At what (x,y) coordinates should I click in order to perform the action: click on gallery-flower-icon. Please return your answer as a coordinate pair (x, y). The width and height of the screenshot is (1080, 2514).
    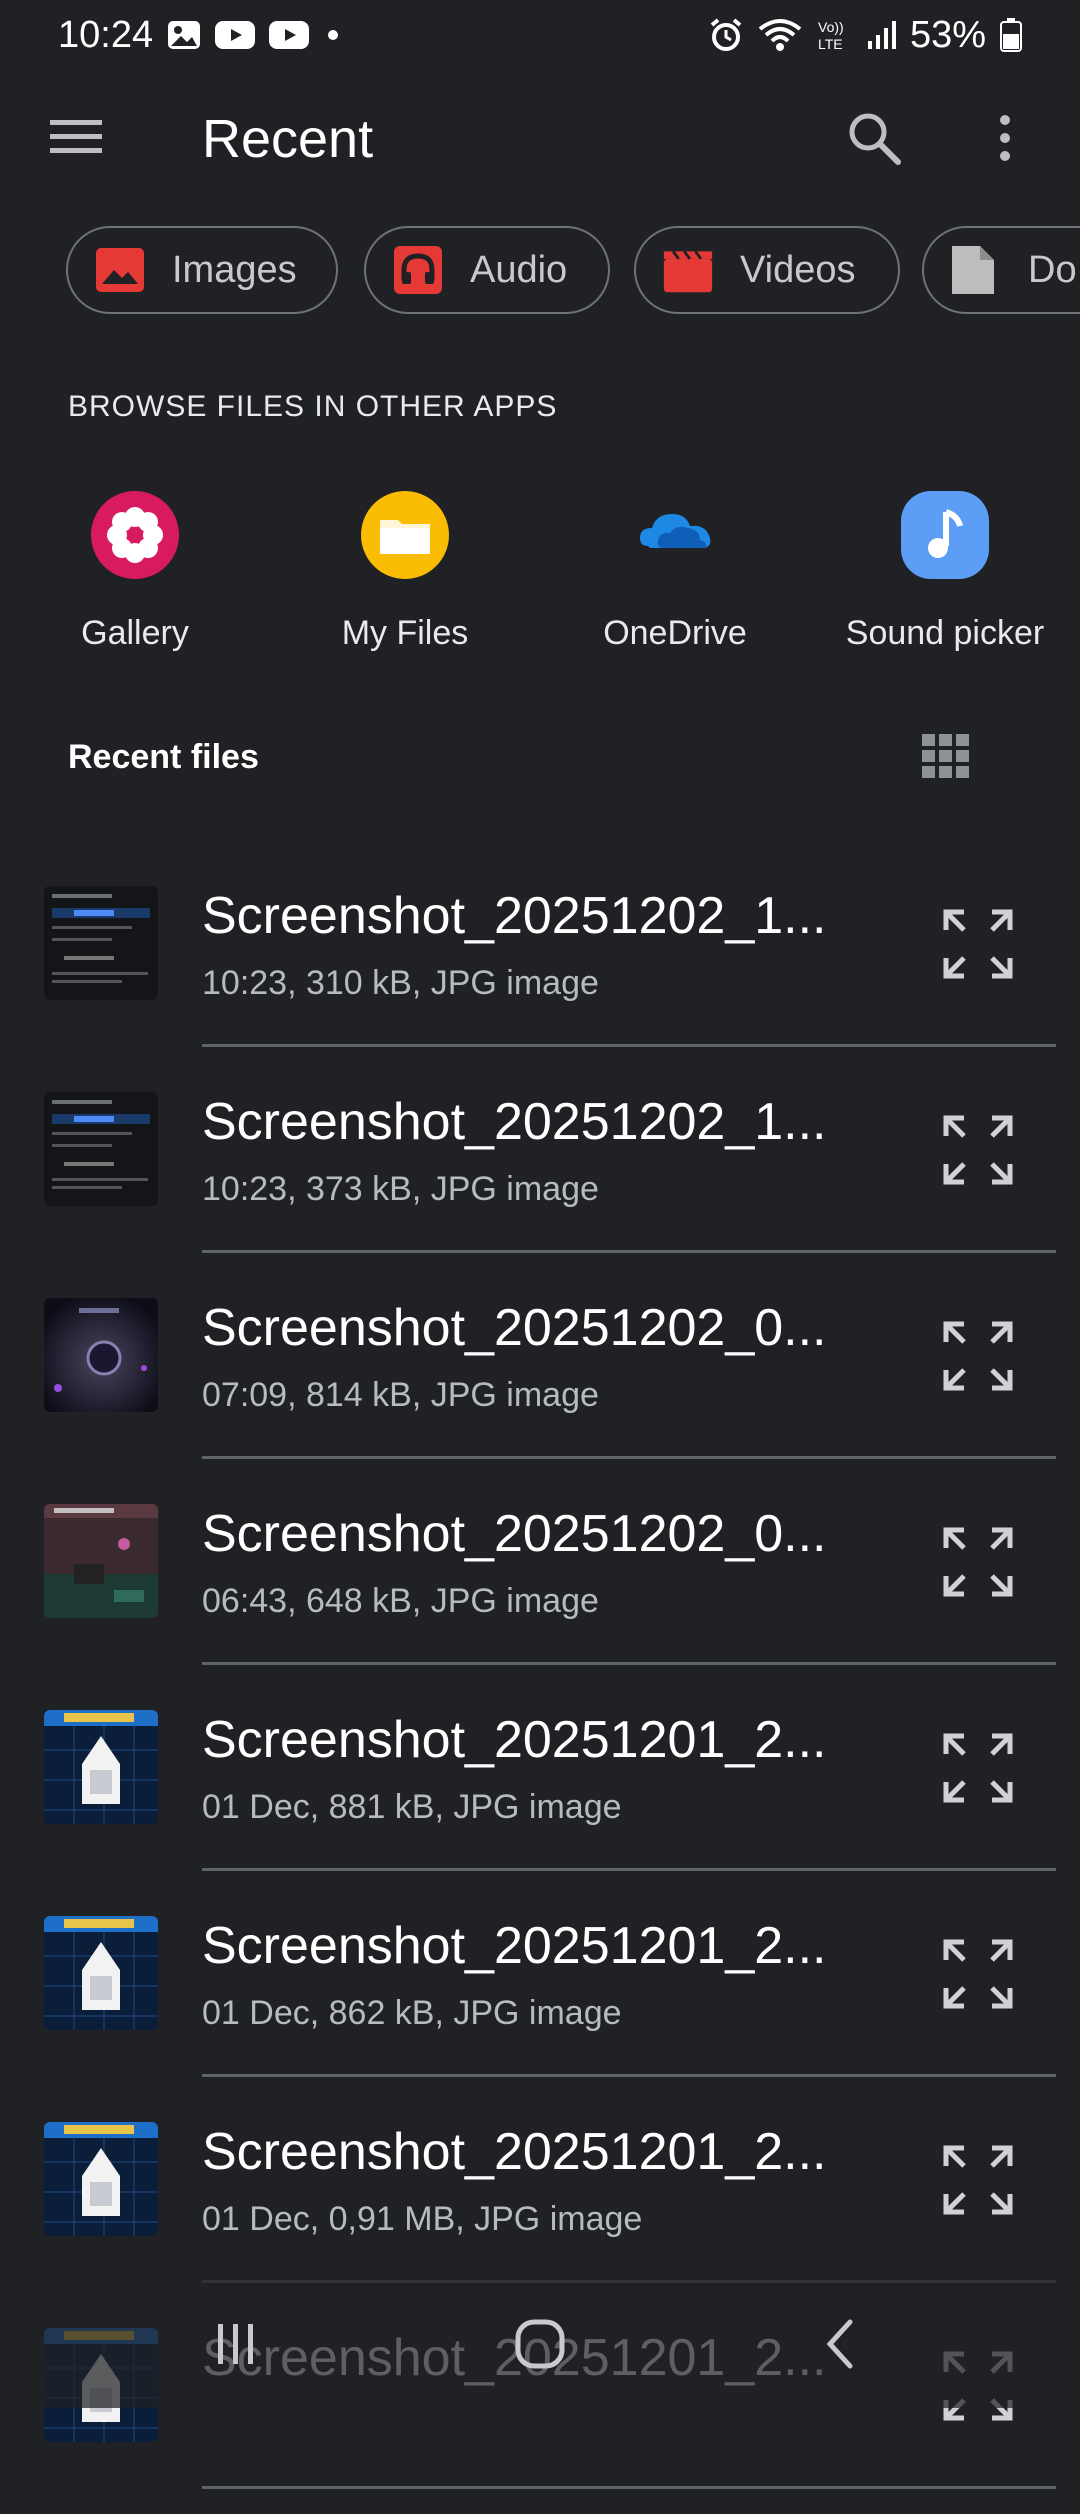
    Looking at the image, I should click on (135, 535).